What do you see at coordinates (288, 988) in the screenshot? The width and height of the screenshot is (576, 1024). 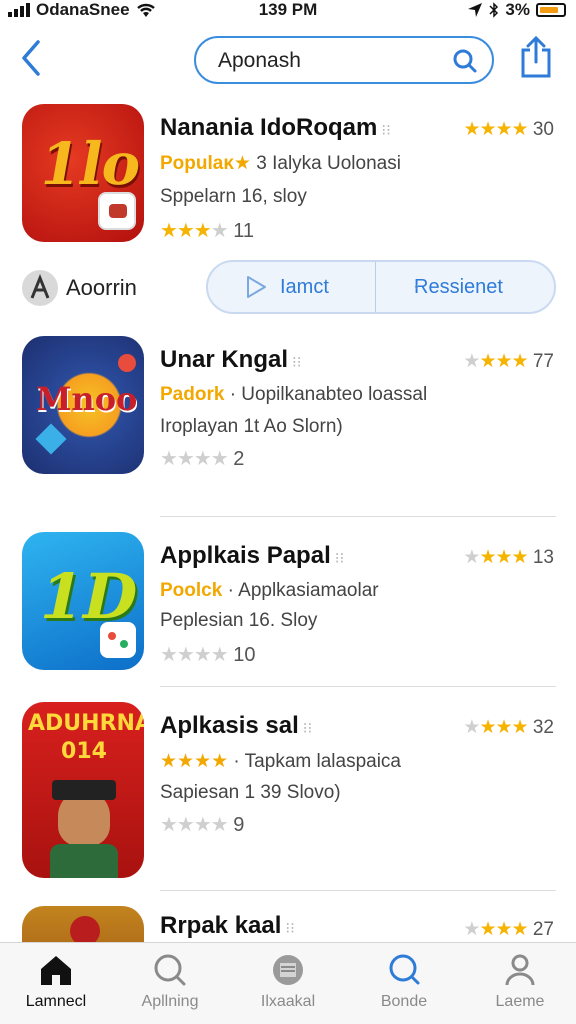 I see `tab-library: Ilxaakal` at bounding box center [288, 988].